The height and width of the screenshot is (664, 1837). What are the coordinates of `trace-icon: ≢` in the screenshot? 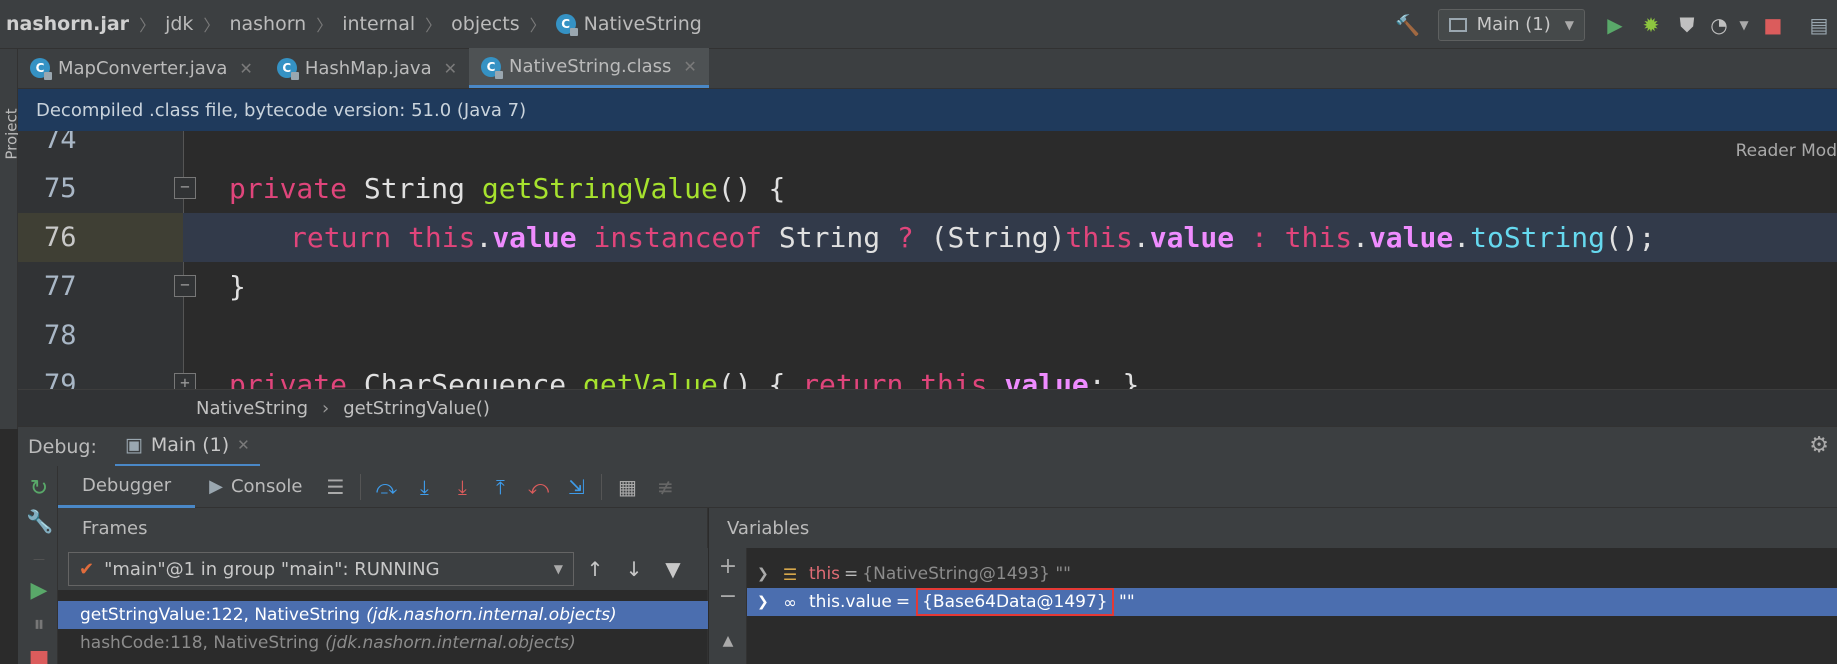 It's located at (665, 487).